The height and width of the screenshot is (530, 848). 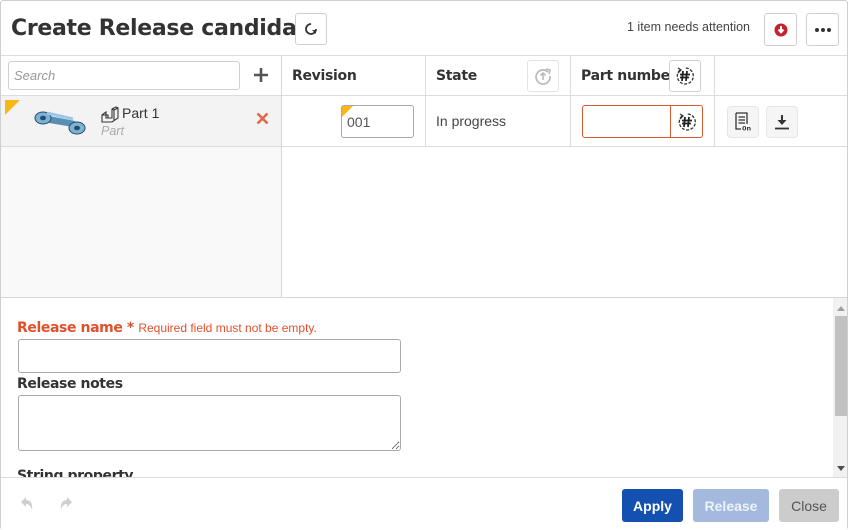 What do you see at coordinates (124, 75) in the screenshot?
I see `search-input` at bounding box center [124, 75].